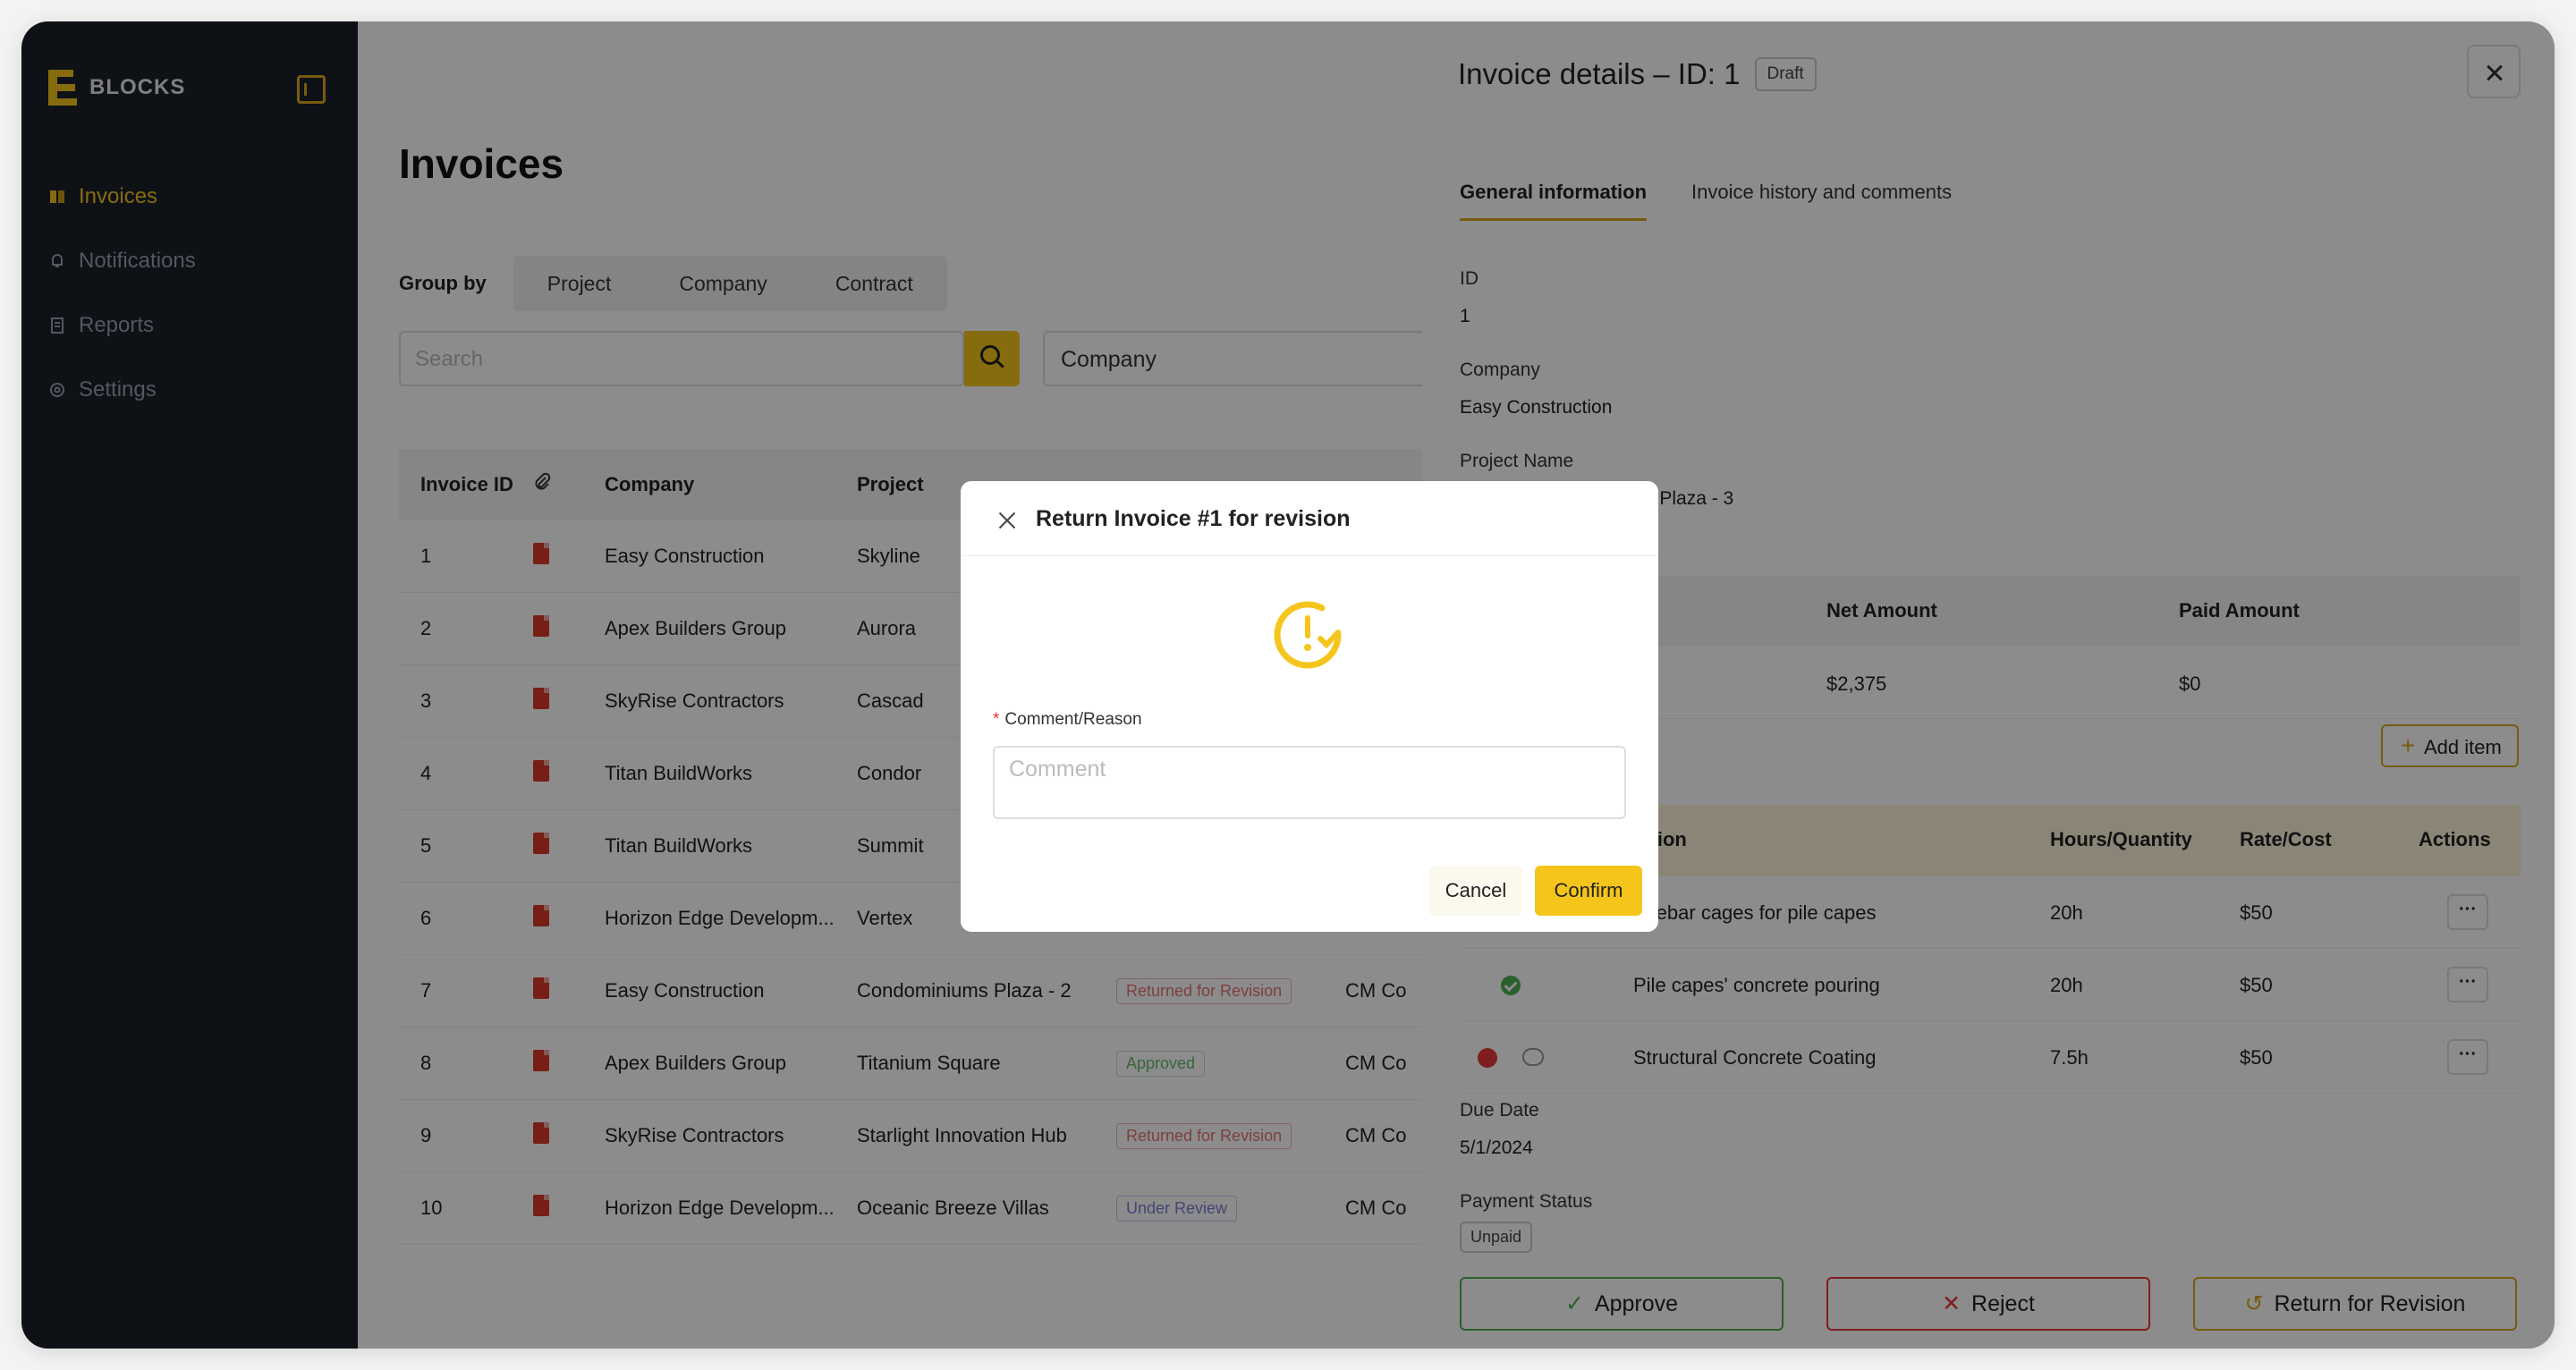  I want to click on dialog-title: Return Invoice #1 for revision, so click(1193, 518).